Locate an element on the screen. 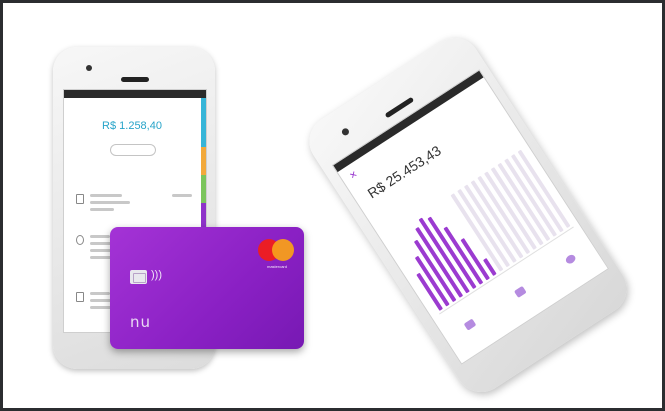 The width and height of the screenshot is (665, 411). mastercard-wordmark: mastercard is located at coordinates (276, 266).